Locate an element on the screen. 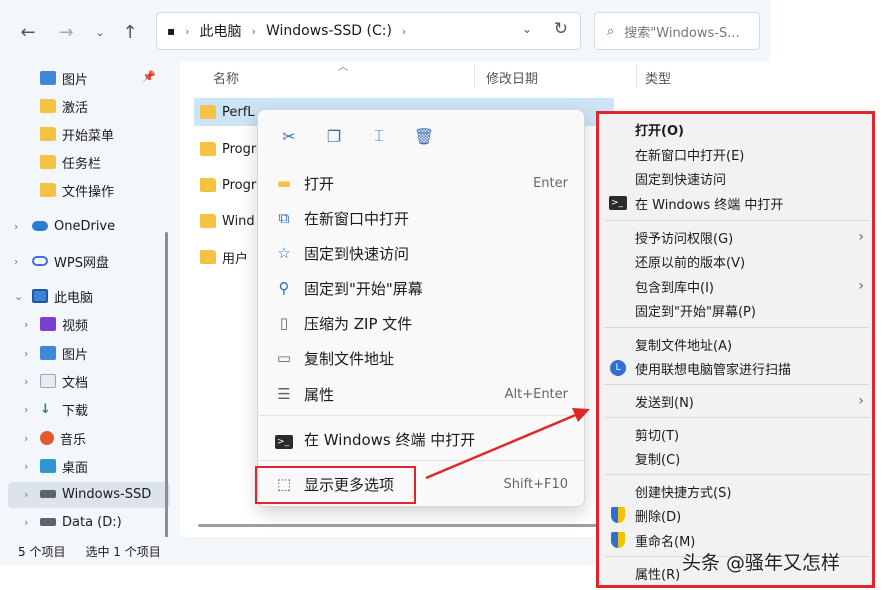 This screenshot has width=882, height=590. classic-menu-pin-start: 固定到"开始"屏幕(P) is located at coordinates (735, 310).